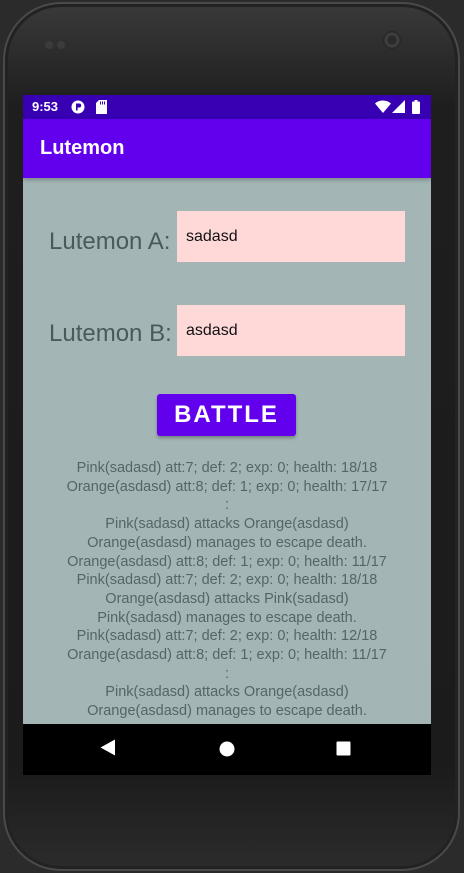 The image size is (464, 873). Describe the element at coordinates (383, 106) in the screenshot. I see `wifi-icon` at that location.